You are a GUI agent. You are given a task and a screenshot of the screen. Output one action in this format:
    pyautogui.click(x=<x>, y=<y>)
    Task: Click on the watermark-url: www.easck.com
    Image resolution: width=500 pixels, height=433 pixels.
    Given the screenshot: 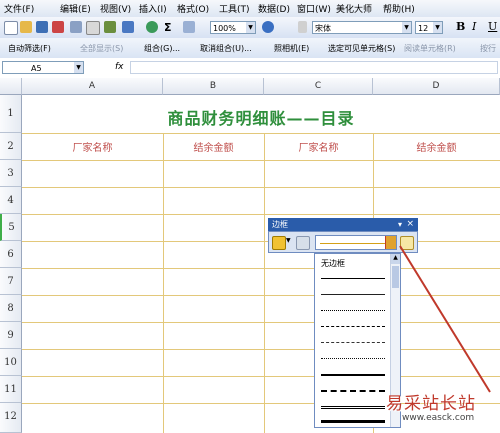 What is the action you would take?
    pyautogui.click(x=438, y=418)
    